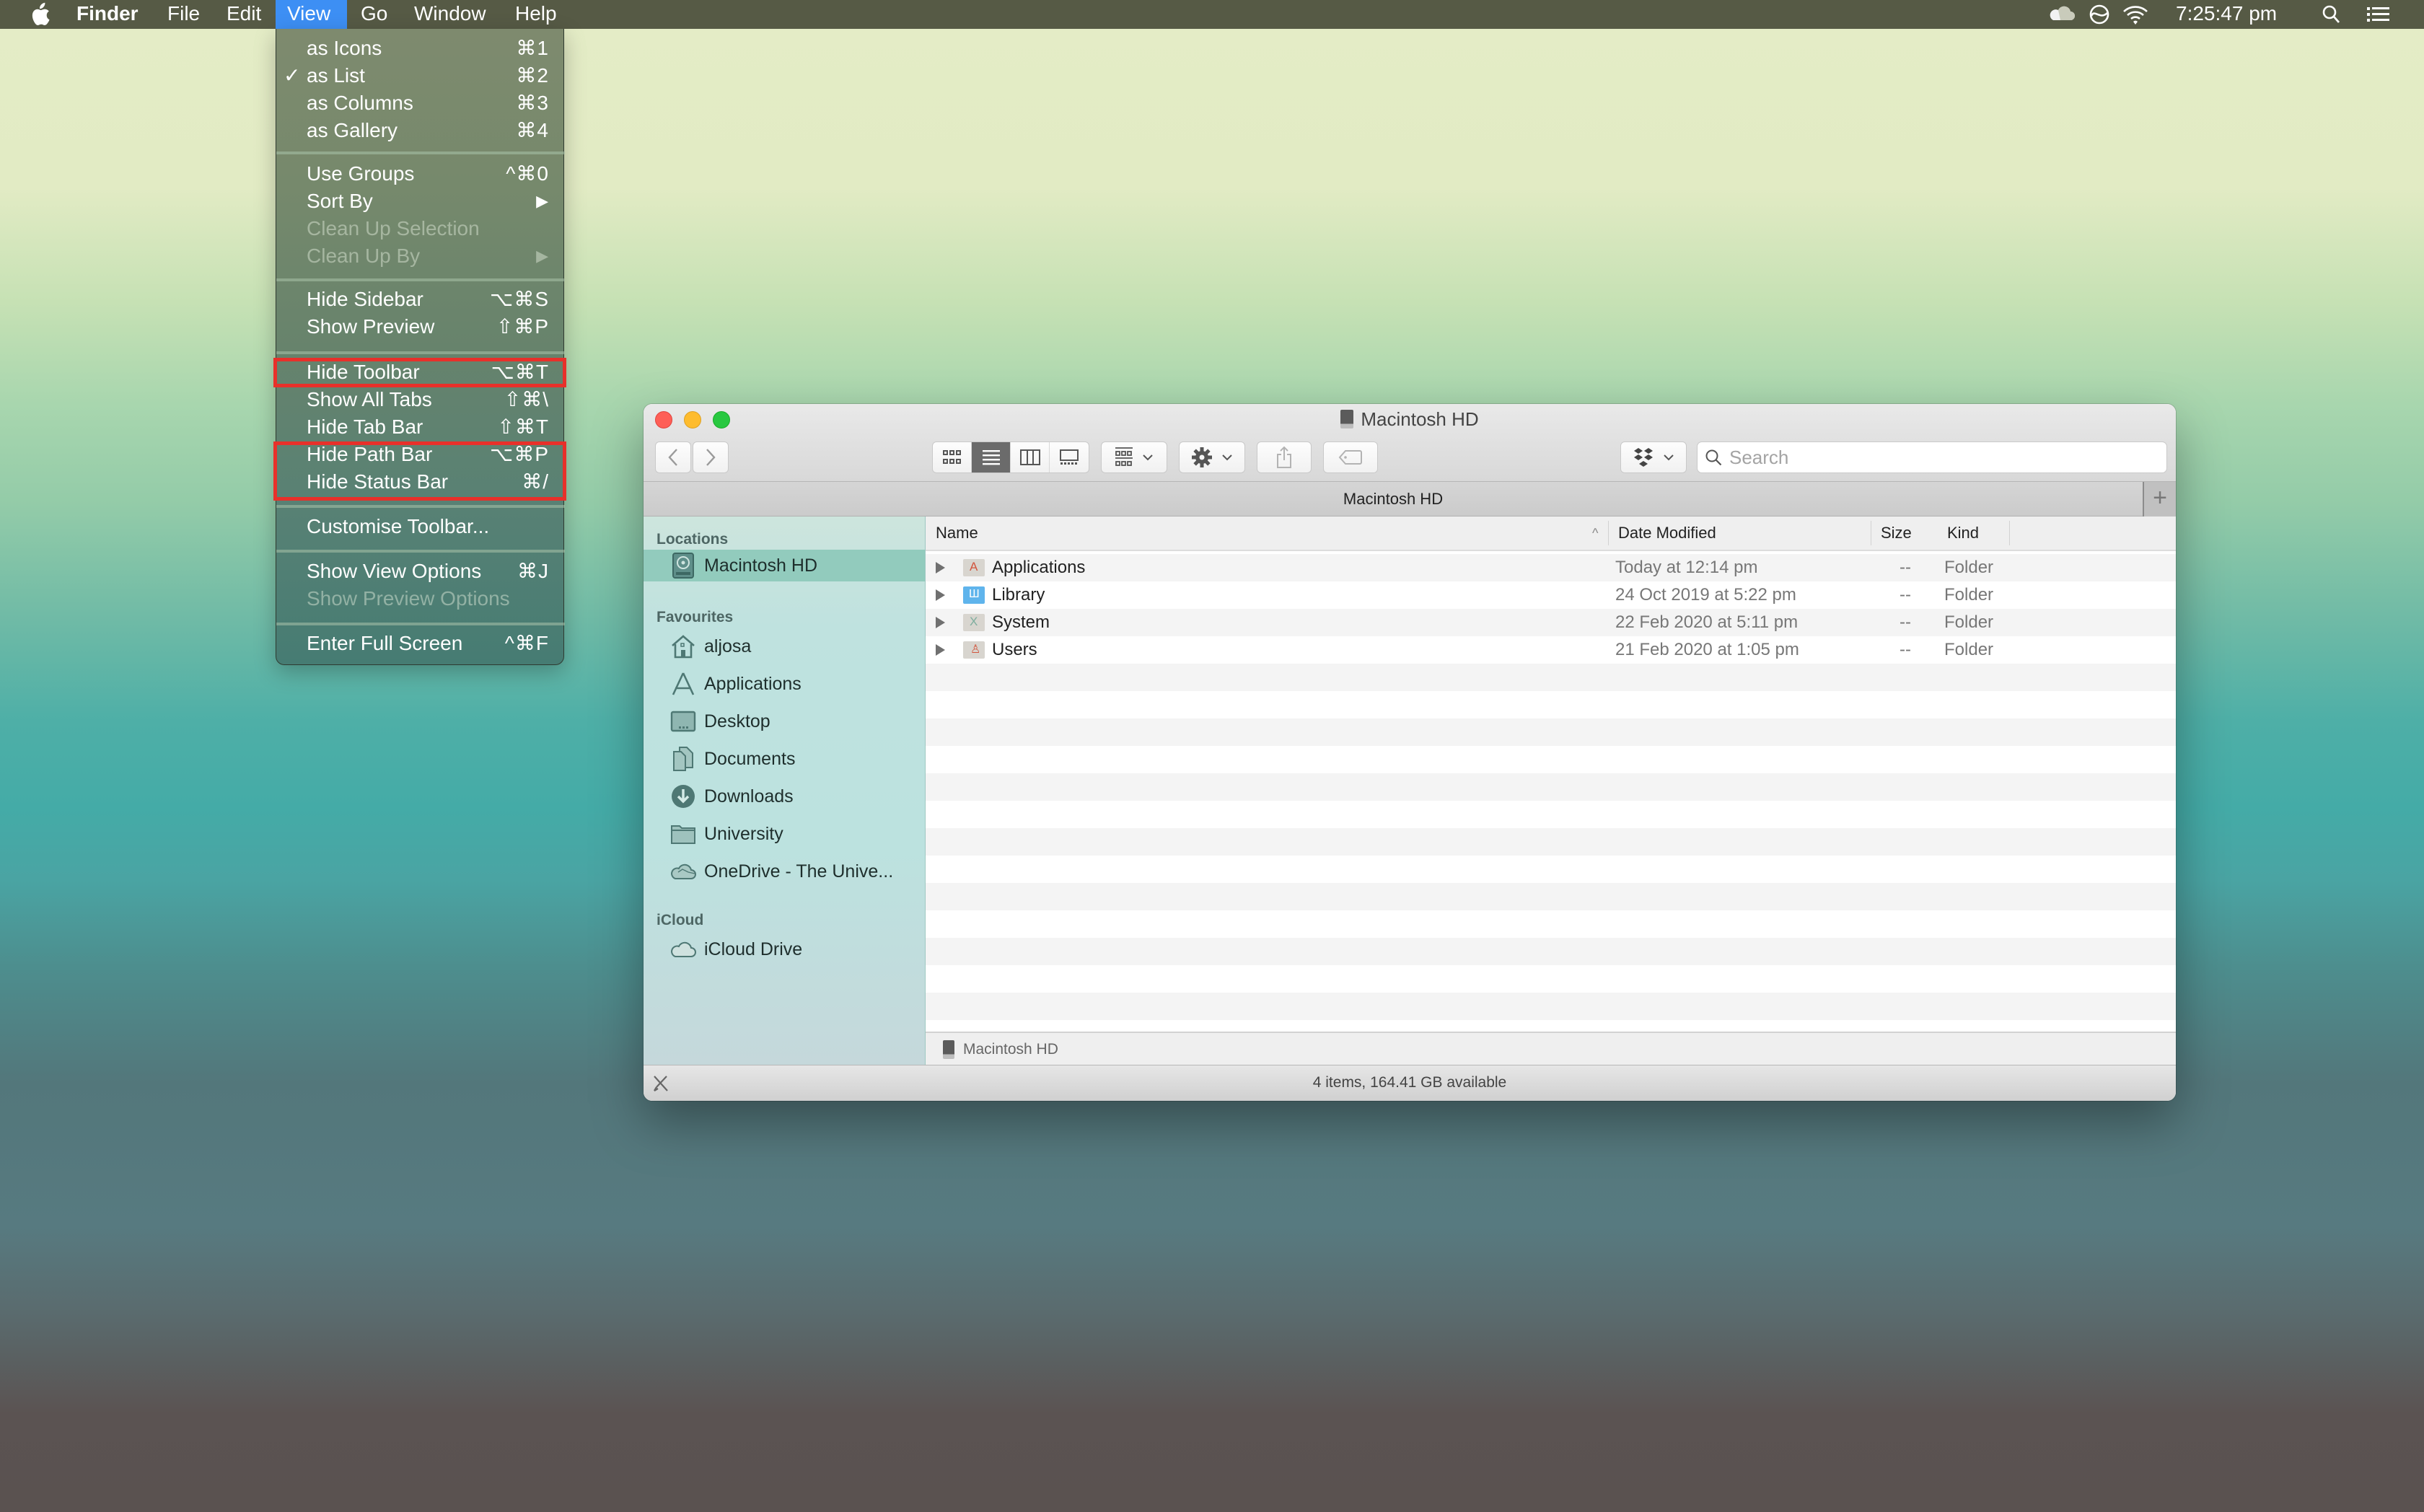 This screenshot has height=1512, width=2424. What do you see at coordinates (683, 949) in the screenshot?
I see `icloud-icon` at bounding box center [683, 949].